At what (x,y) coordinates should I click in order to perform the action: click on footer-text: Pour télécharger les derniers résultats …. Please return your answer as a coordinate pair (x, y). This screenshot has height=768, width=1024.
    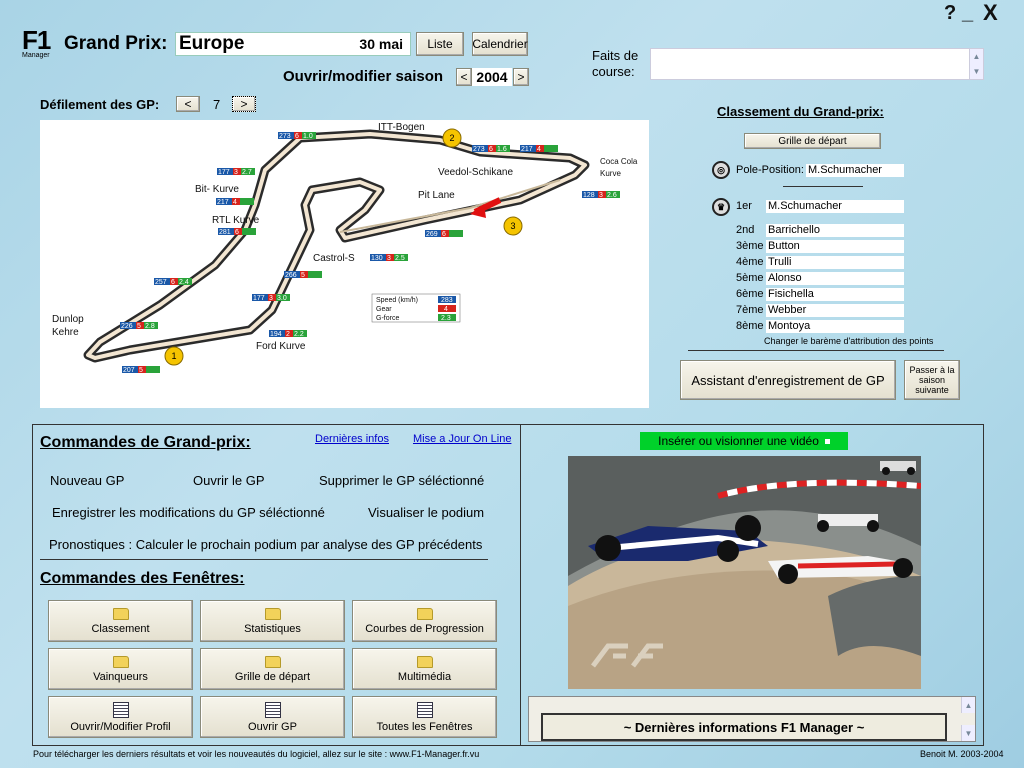
    Looking at the image, I should click on (256, 754).